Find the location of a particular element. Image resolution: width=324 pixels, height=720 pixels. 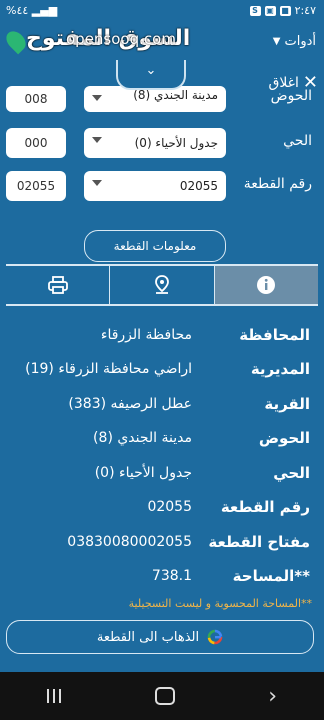

chevron-down-icon: ⌄ is located at coordinates (151, 70).